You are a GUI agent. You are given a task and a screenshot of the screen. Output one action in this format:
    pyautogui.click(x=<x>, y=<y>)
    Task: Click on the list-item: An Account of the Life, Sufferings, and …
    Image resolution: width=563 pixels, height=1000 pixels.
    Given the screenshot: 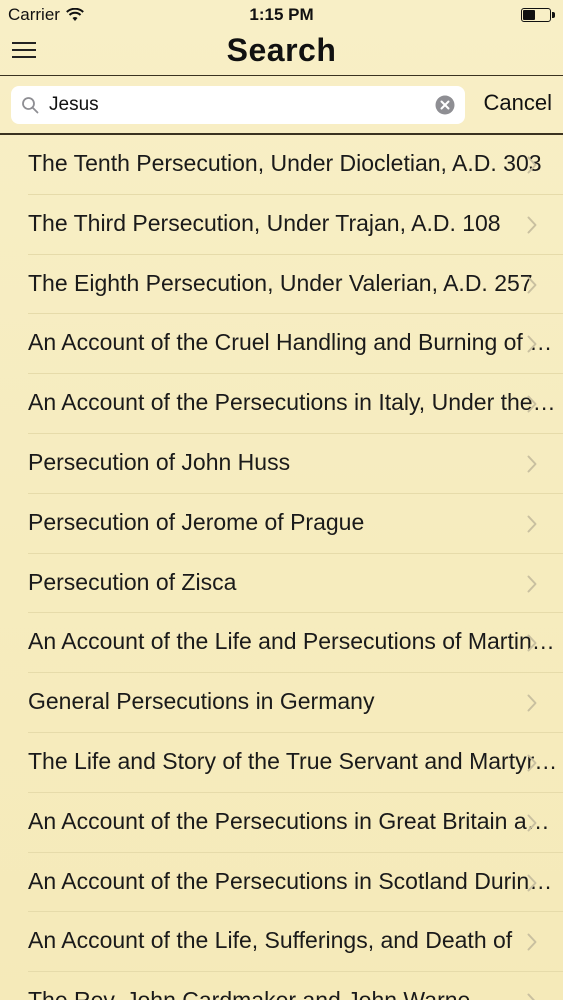 What is the action you would take?
    pyautogui.click(x=281, y=942)
    